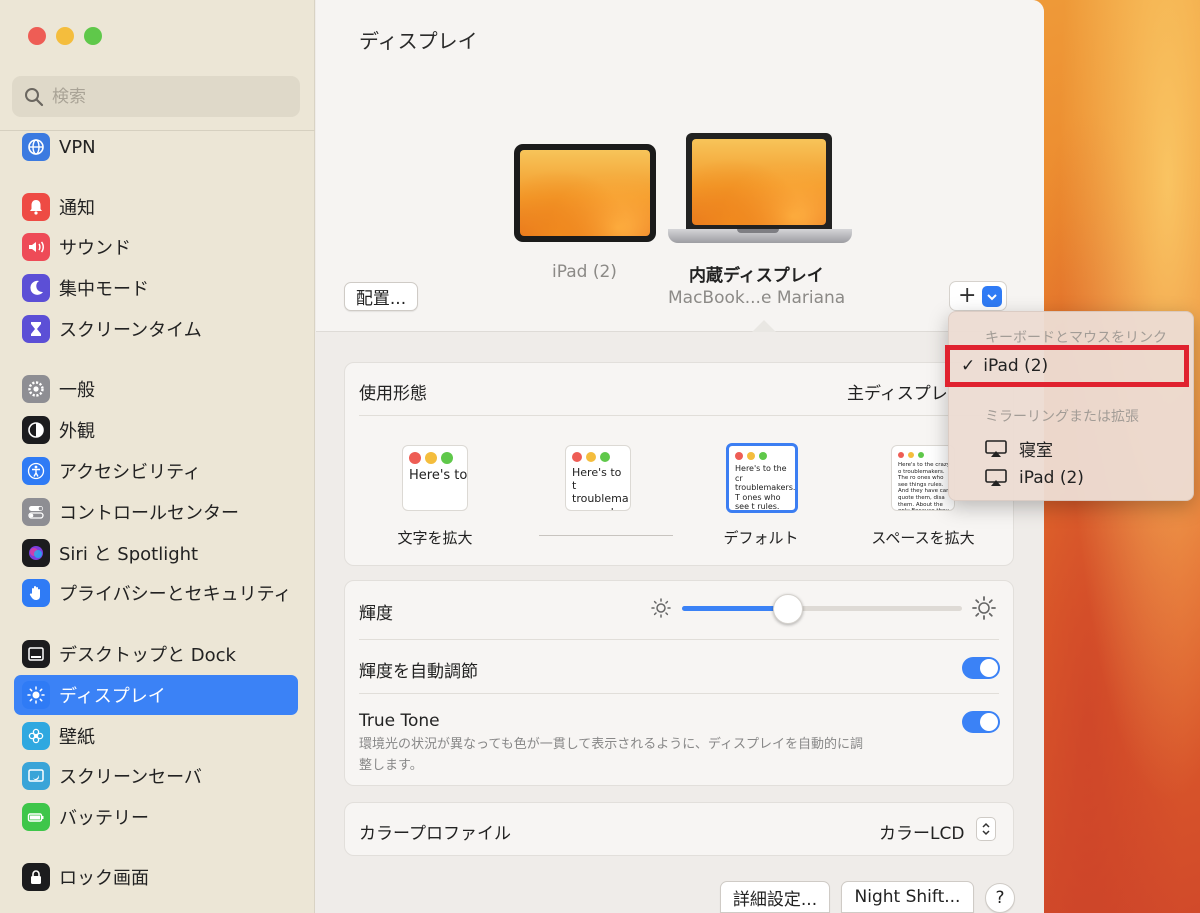 The height and width of the screenshot is (913, 1200). Describe the element at coordinates (921, 831) in the screenshot. I see `color-profile-value: カラーLCD` at that location.